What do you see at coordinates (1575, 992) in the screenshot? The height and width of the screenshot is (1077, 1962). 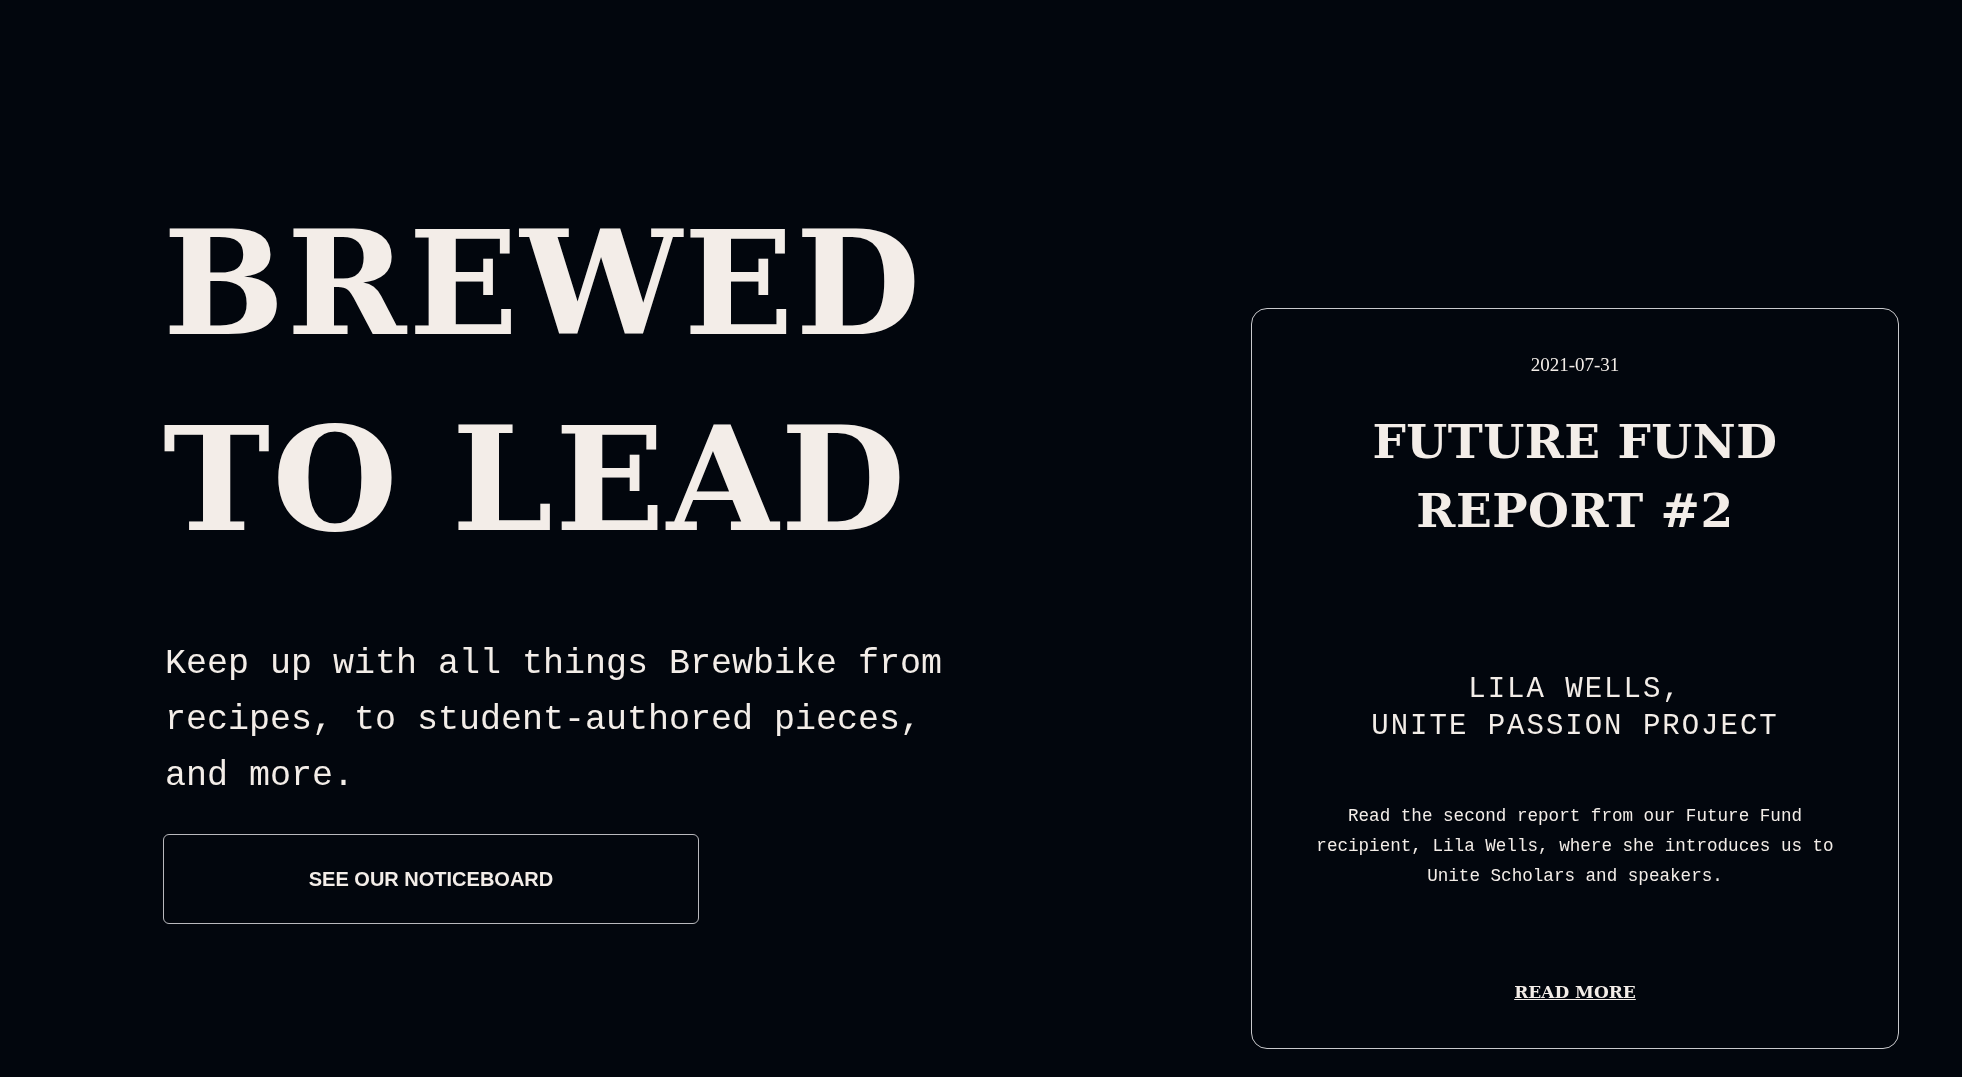 I see `read-more-link: READ MORE` at bounding box center [1575, 992].